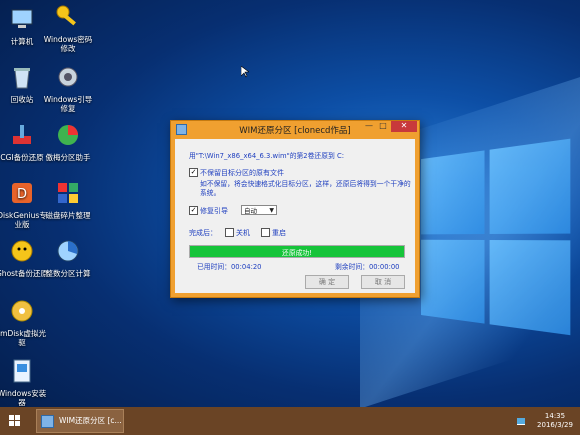 The image size is (580, 435). I want to click on shutdown-label: 关机, so click(243, 233).